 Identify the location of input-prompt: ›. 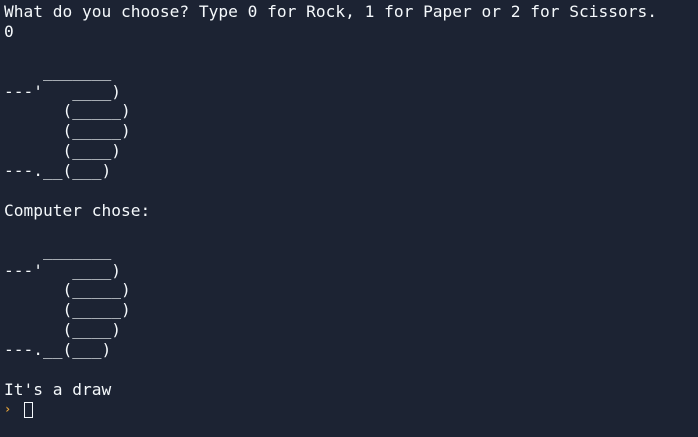
(351, 410).